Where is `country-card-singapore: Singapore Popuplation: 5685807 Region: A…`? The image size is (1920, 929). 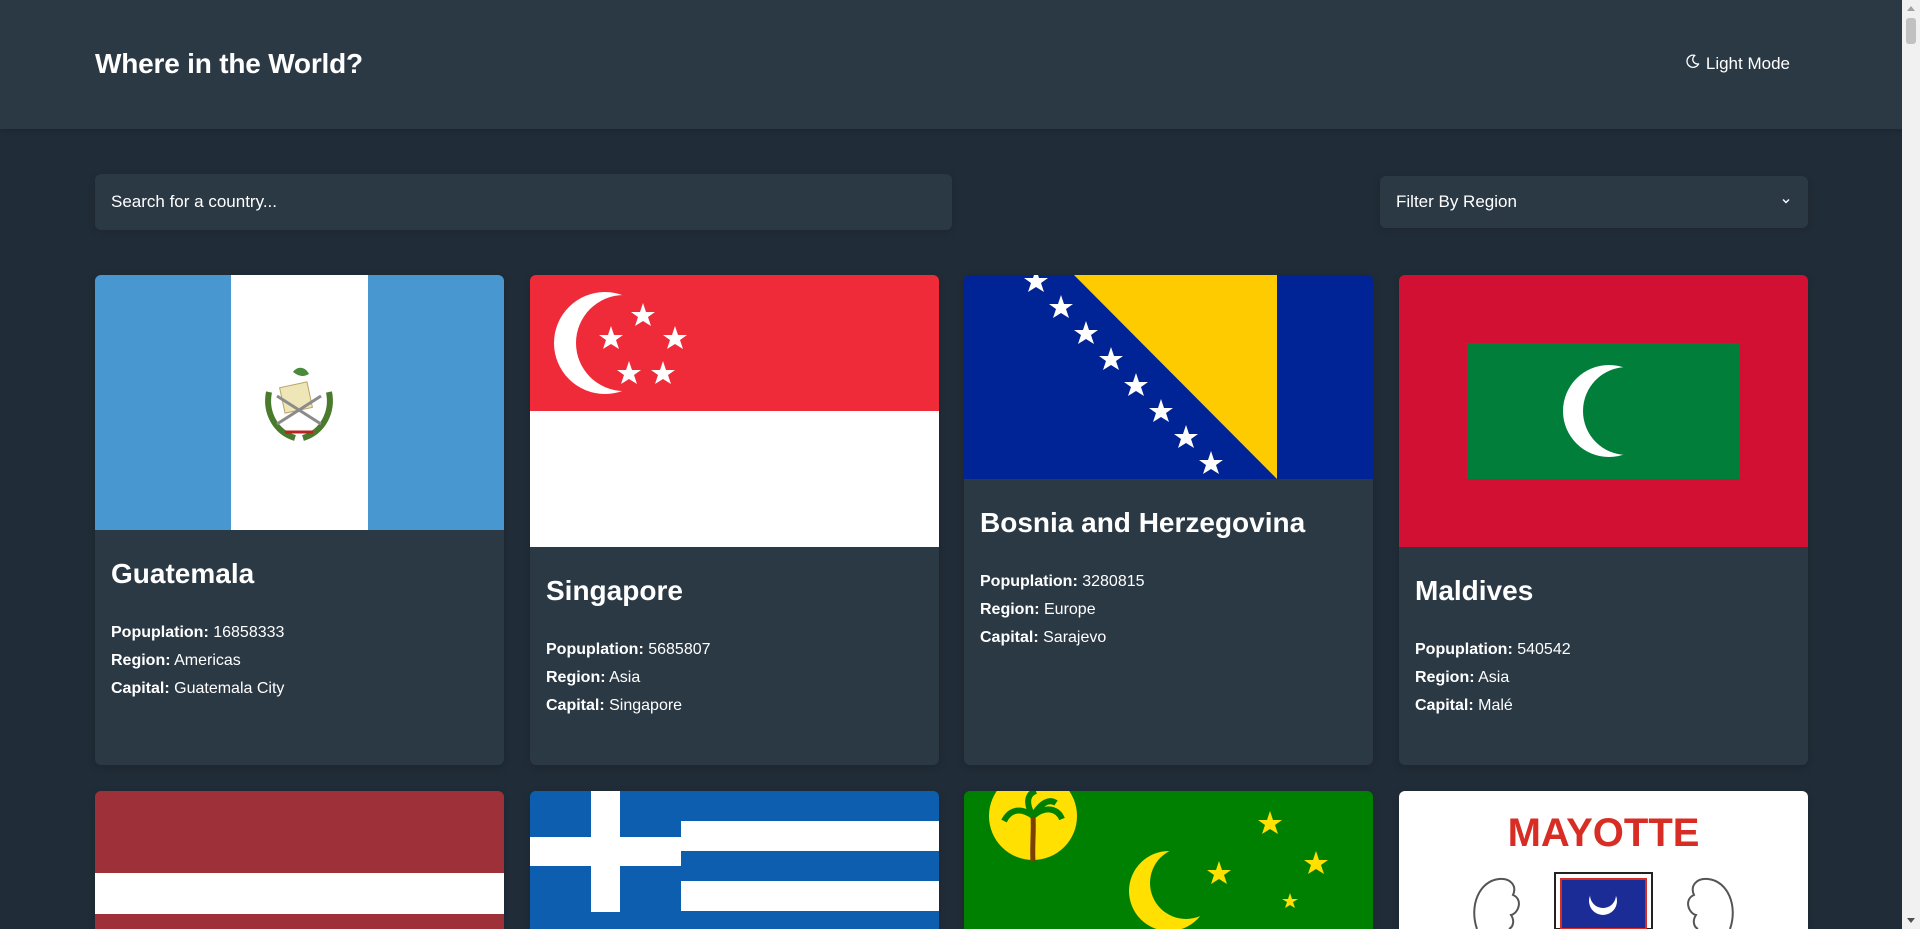 country-card-singapore: Singapore Popuplation: 5685807 Region: A… is located at coordinates (734, 520).